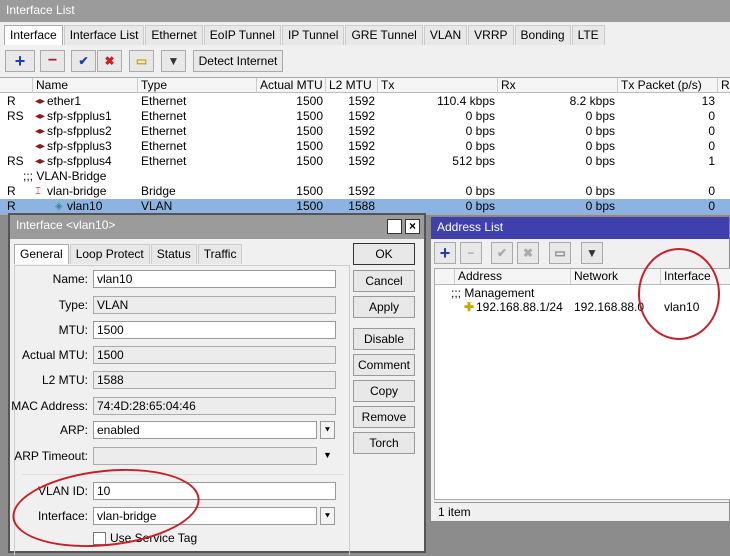 The image size is (730, 556). Describe the element at coordinates (214, 406) in the screenshot. I see `mac-field: 74:4D:28:65:04:46` at that location.